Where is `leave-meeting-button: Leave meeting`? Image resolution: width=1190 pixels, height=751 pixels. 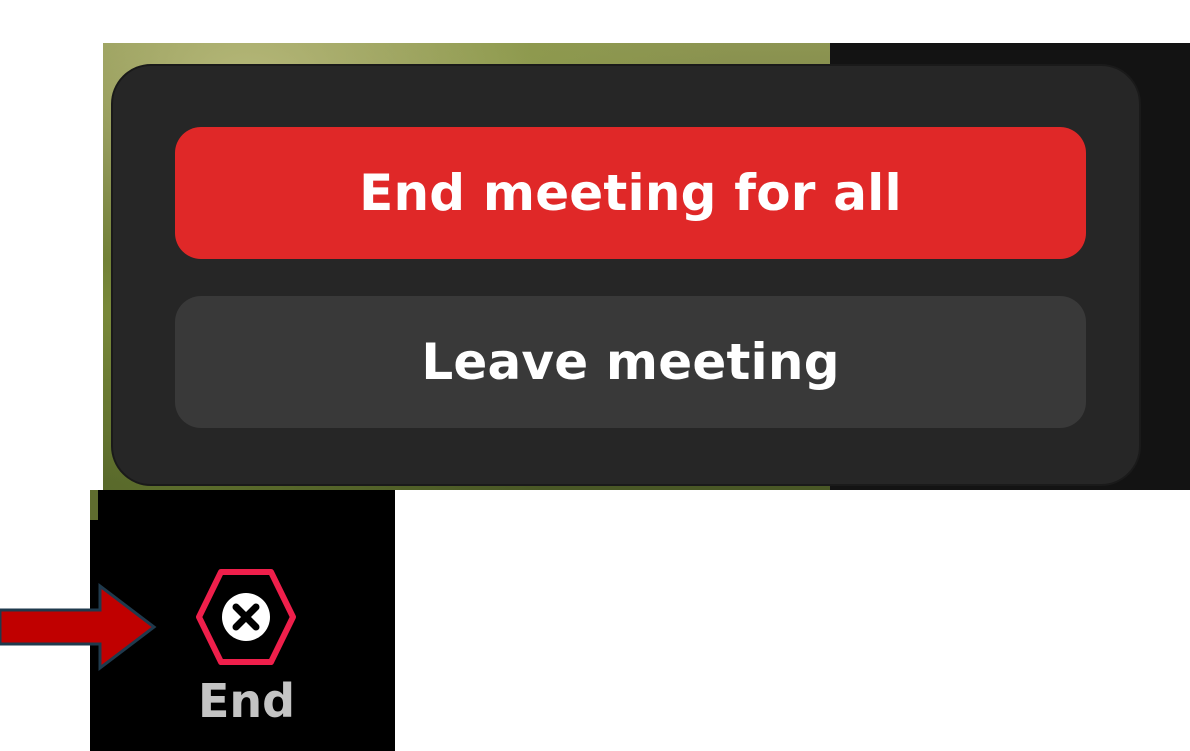
leave-meeting-button: Leave meeting is located at coordinates (630, 362).